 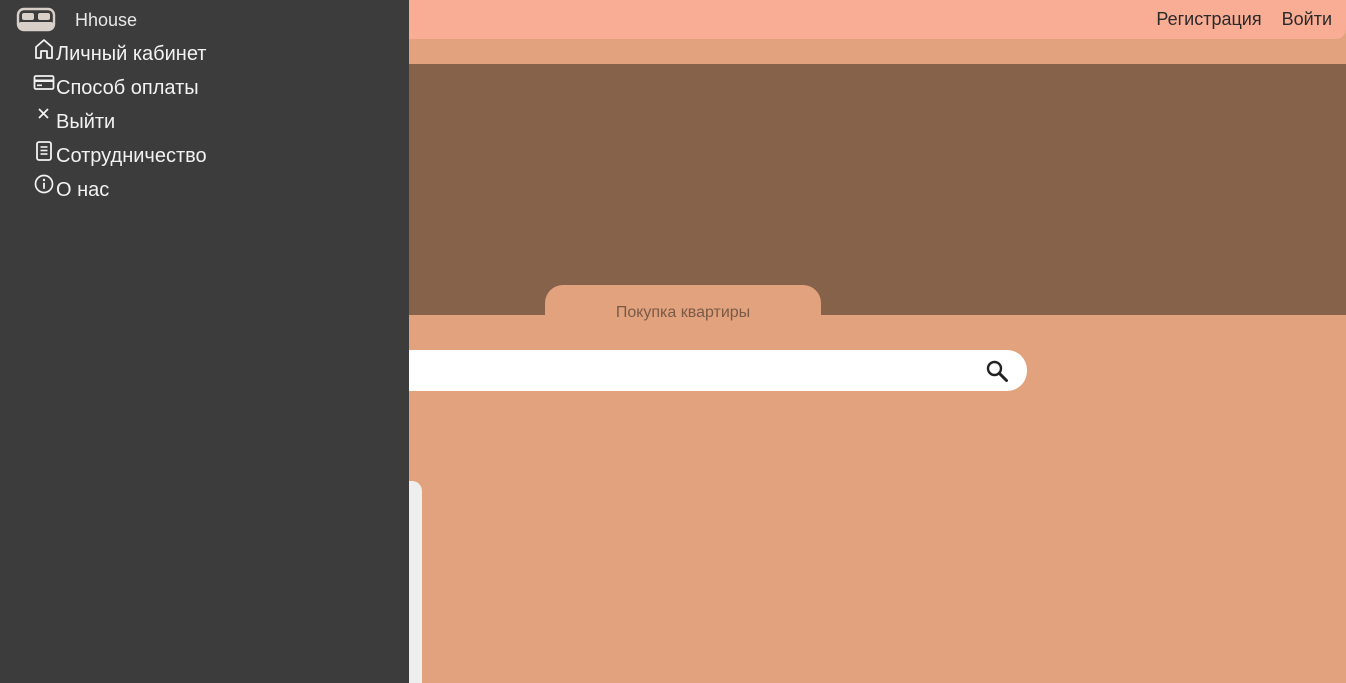 I want to click on brand: Hhouse, so click(x=76, y=20).